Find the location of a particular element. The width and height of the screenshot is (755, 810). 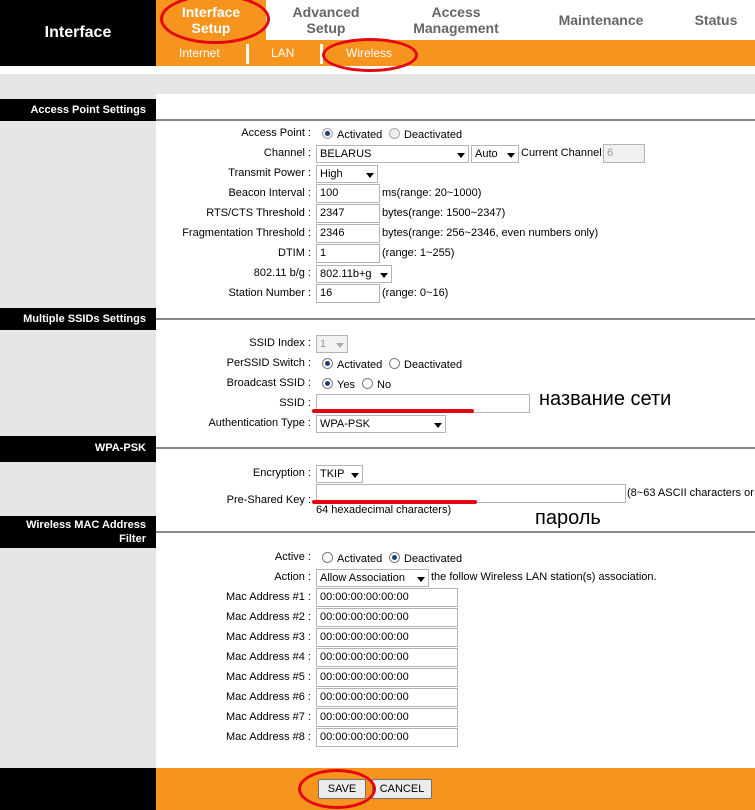

wireless-mode-select: 802.11b+g is located at coordinates (354, 274).